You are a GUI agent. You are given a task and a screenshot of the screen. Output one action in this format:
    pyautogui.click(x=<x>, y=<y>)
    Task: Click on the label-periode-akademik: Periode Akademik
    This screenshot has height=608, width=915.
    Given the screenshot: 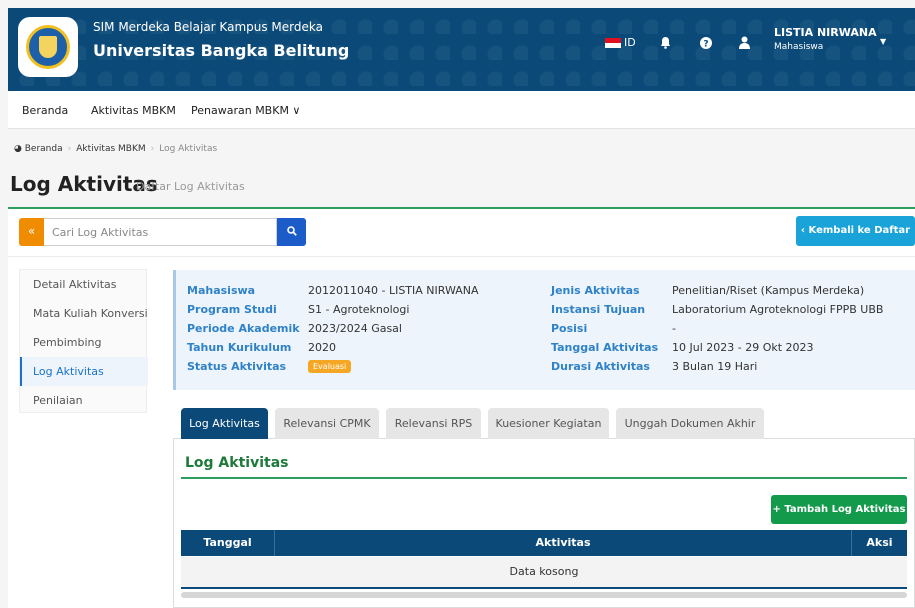 What is the action you would take?
    pyautogui.click(x=243, y=328)
    